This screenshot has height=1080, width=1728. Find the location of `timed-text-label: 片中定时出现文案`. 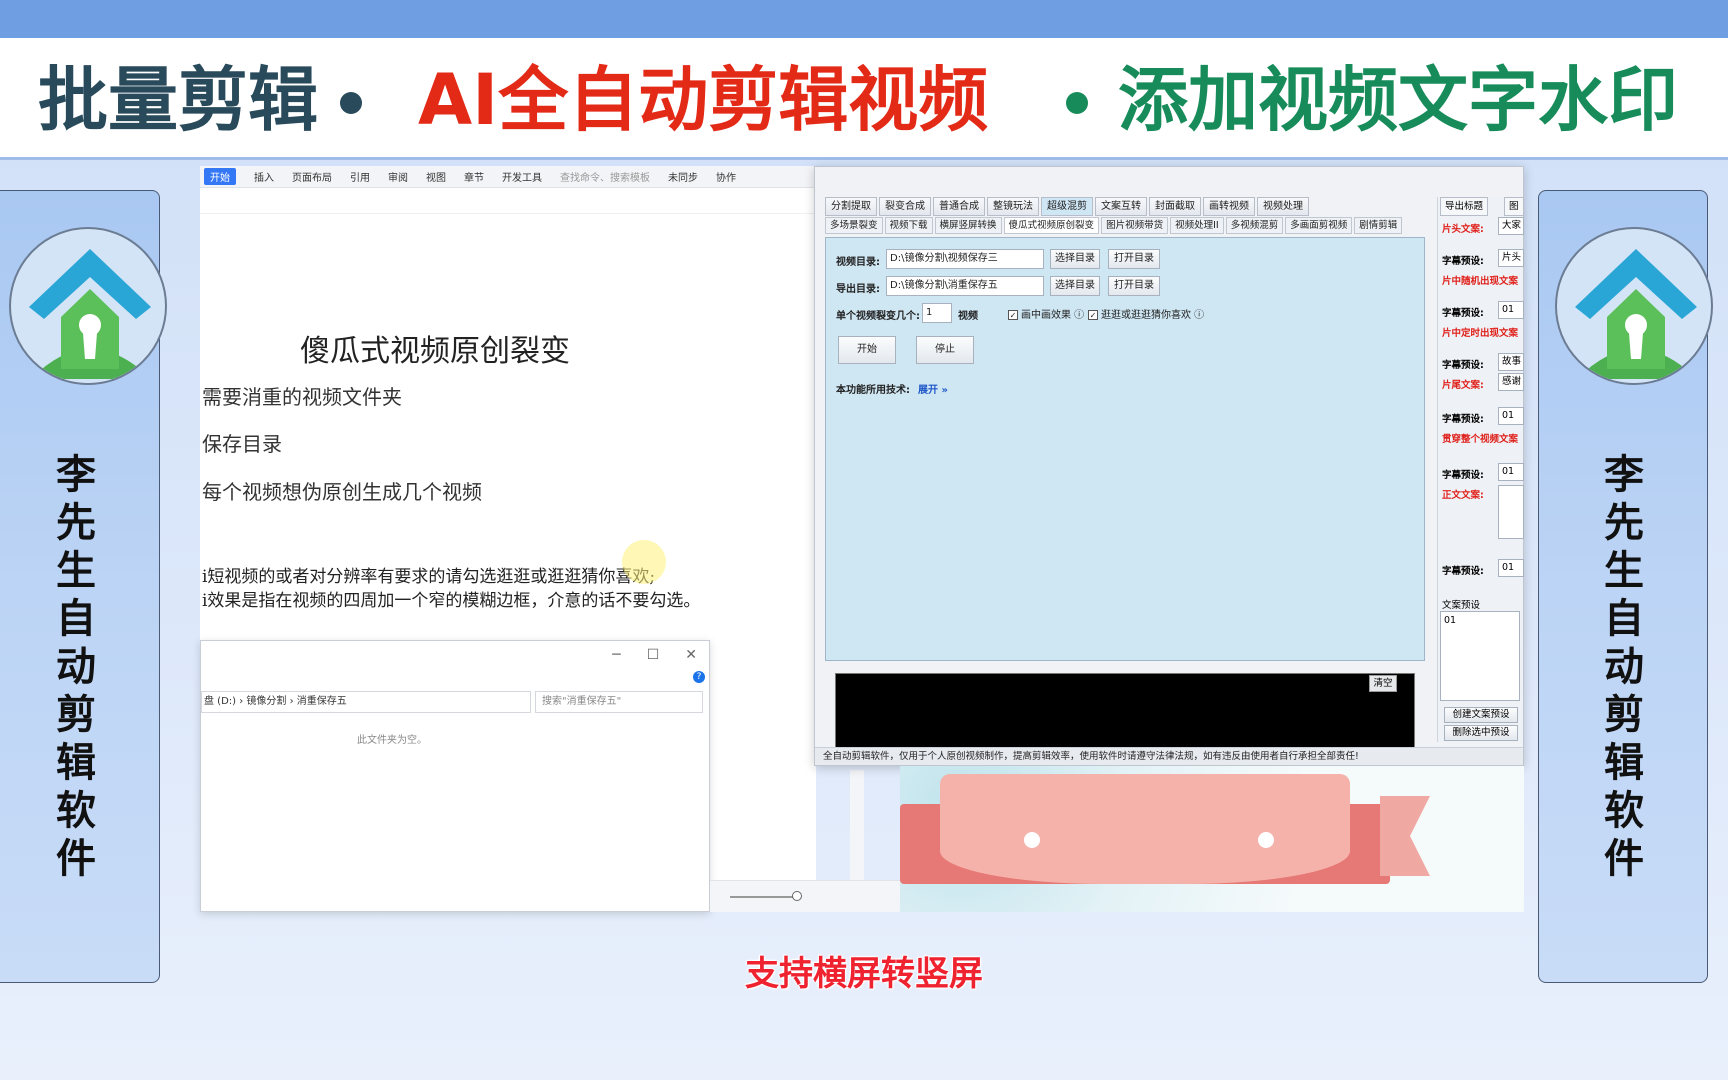

timed-text-label: 片中定时出现文案 is located at coordinates (1480, 333).